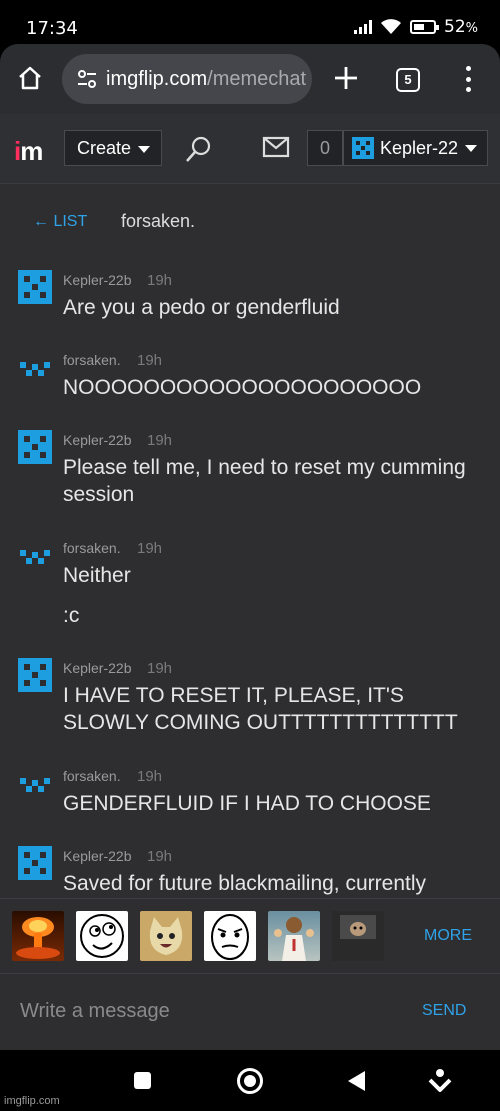  Describe the element at coordinates (97, 575) in the screenshot. I see `message-text: Neither` at that location.